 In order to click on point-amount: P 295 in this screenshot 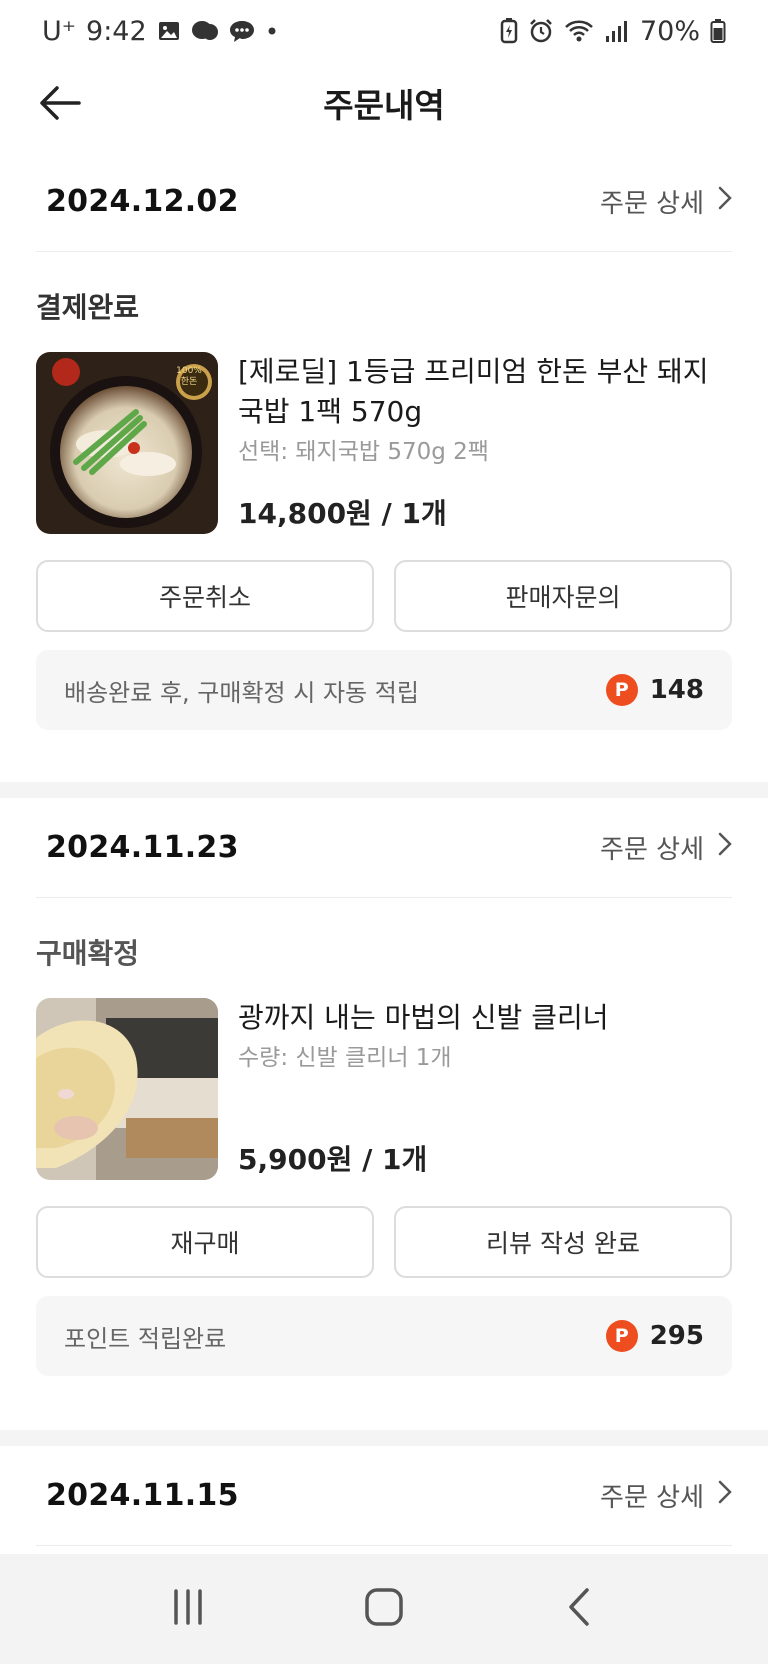, I will do `click(654, 1336)`.